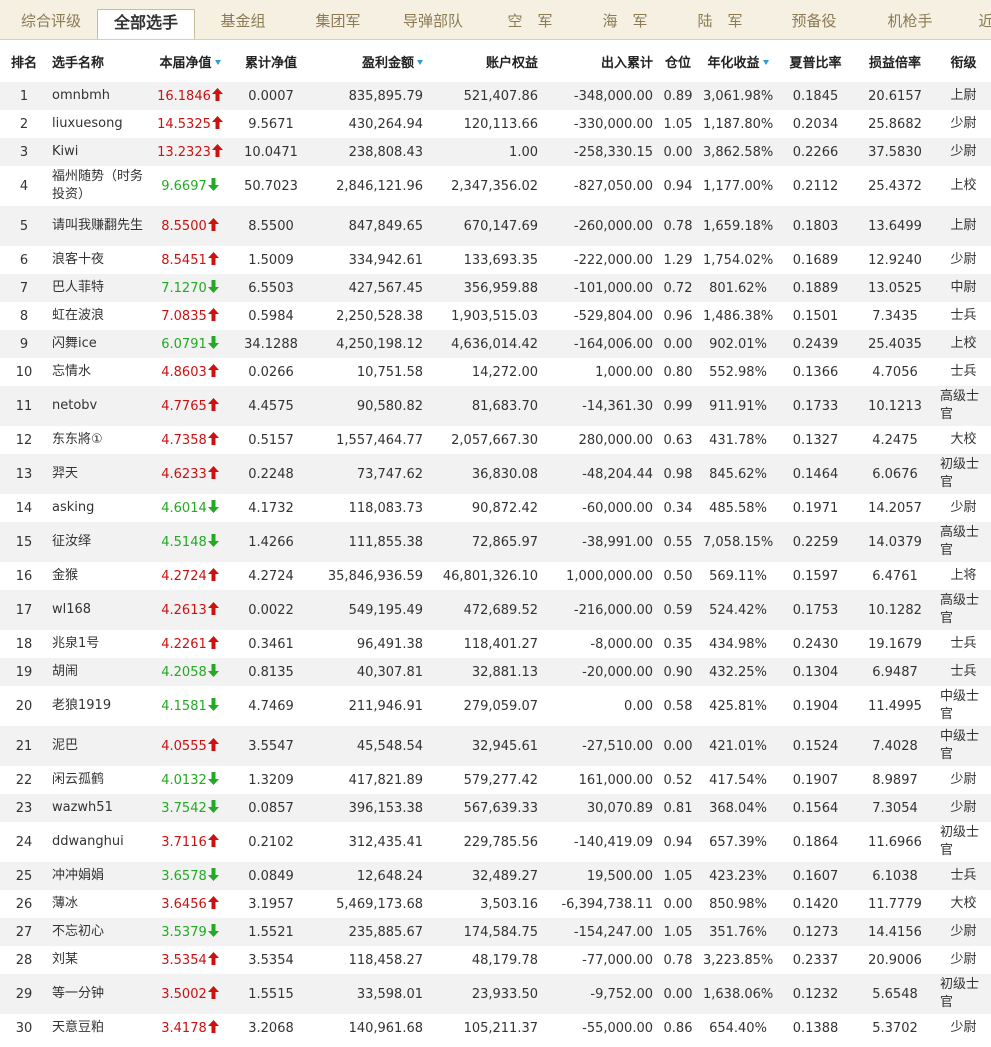  What do you see at coordinates (613, 186) in the screenshot?
I see `cell-flow: -827,050.00` at bounding box center [613, 186].